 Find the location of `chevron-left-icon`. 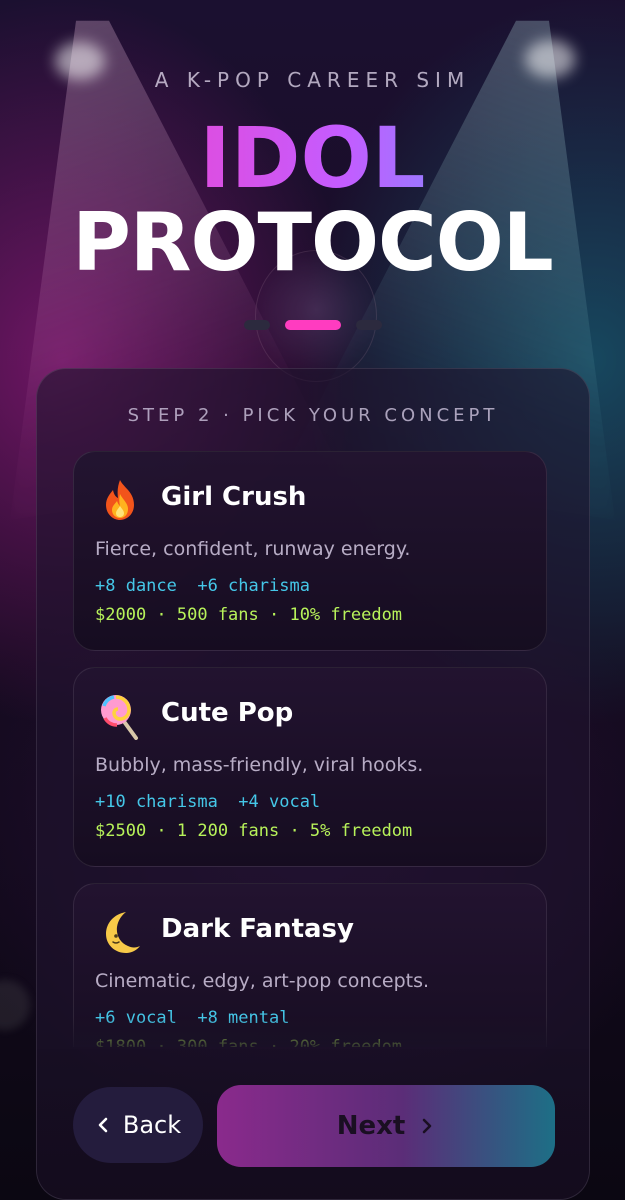

chevron-left-icon is located at coordinates (103, 1125).